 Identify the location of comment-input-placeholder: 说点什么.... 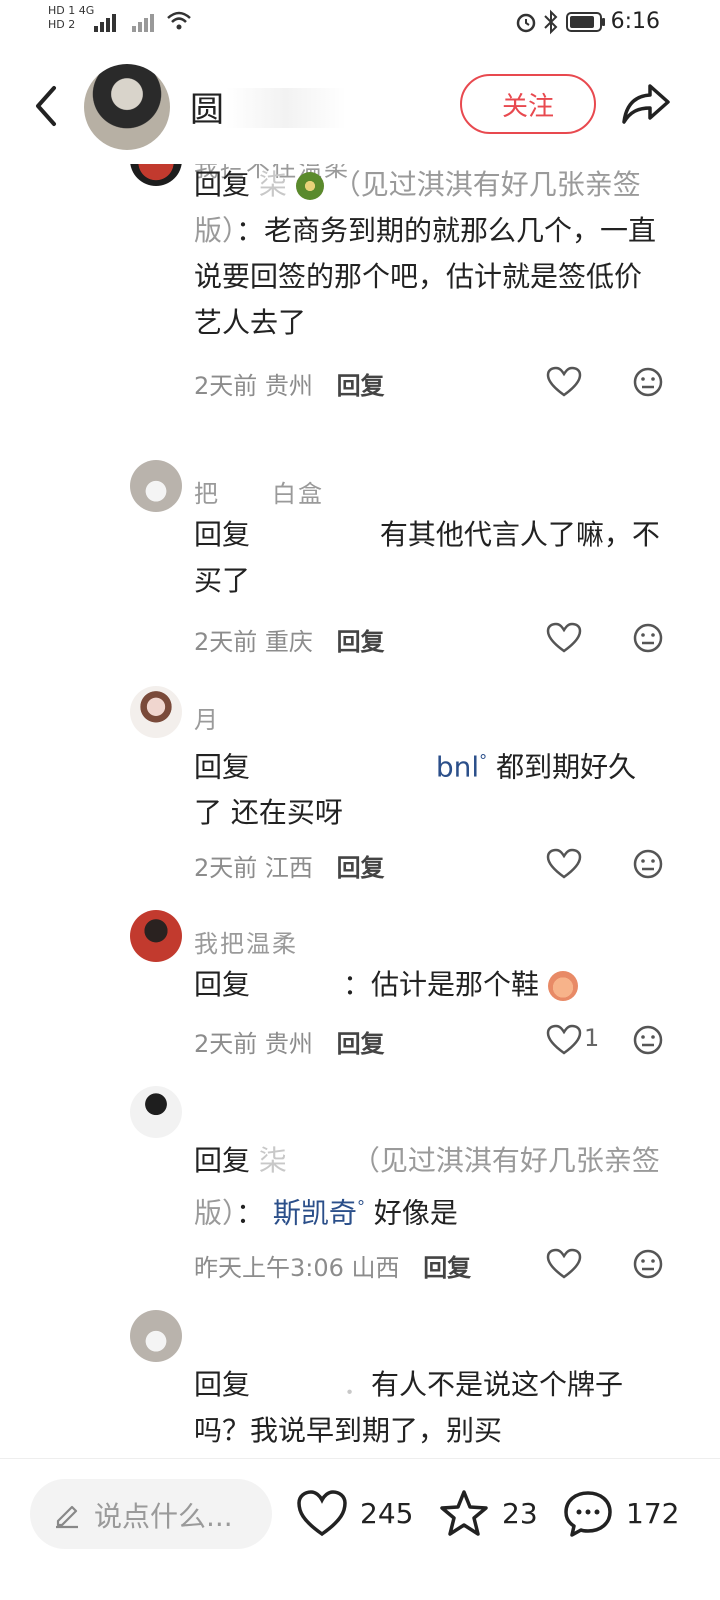
(163, 1516).